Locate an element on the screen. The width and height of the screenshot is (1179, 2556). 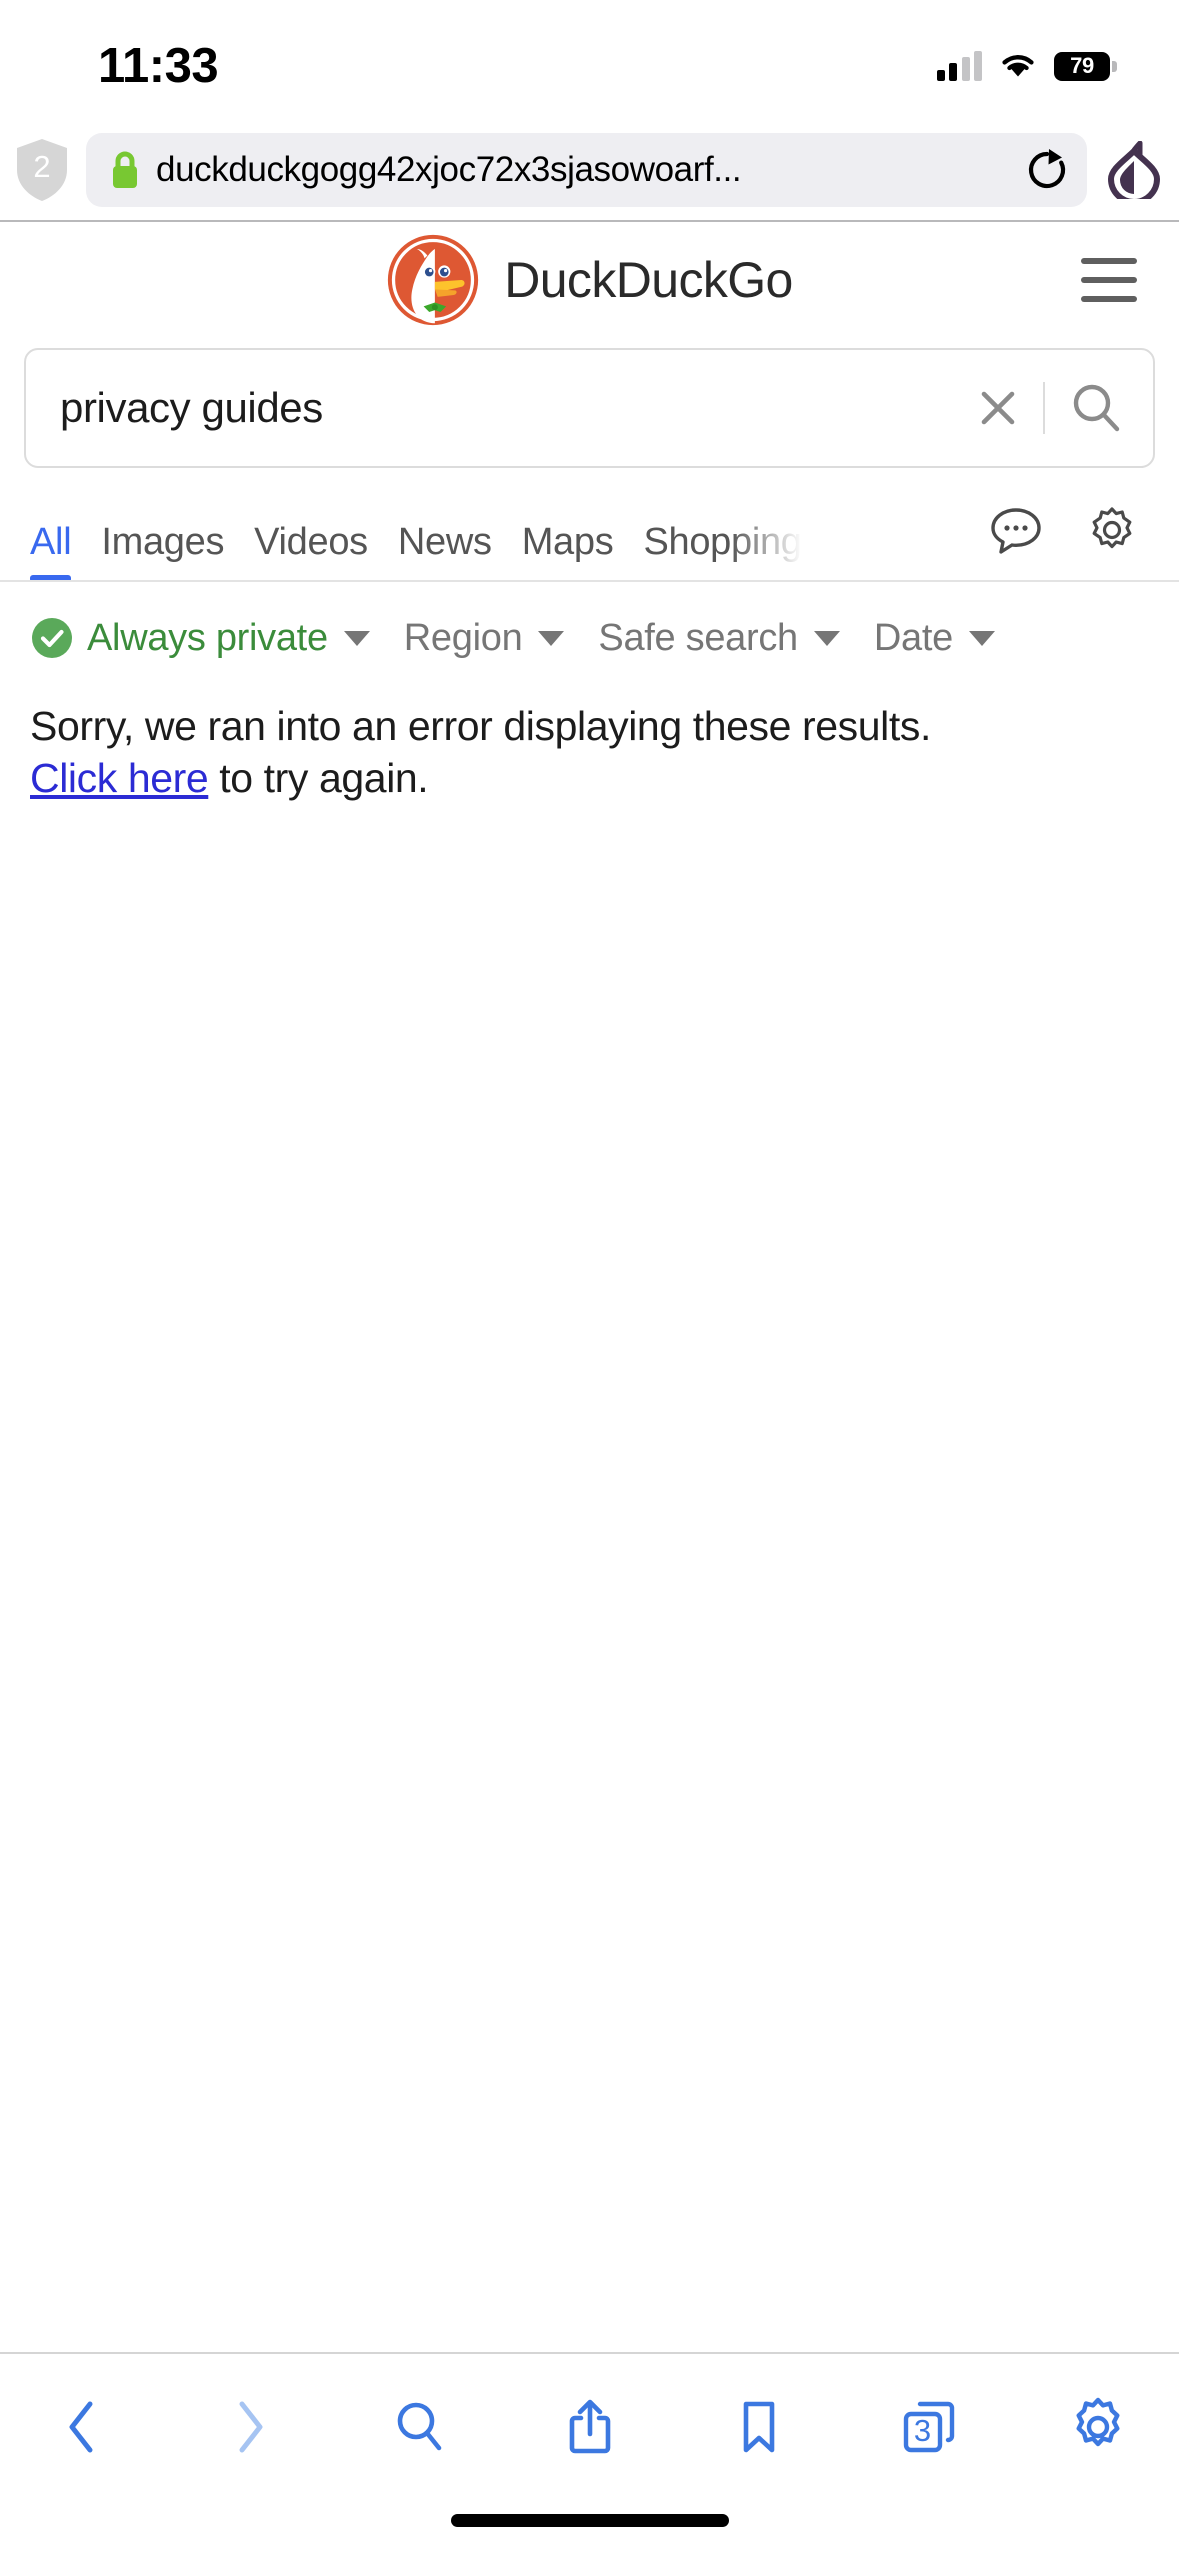
bookmark-icon is located at coordinates (759, 2427).